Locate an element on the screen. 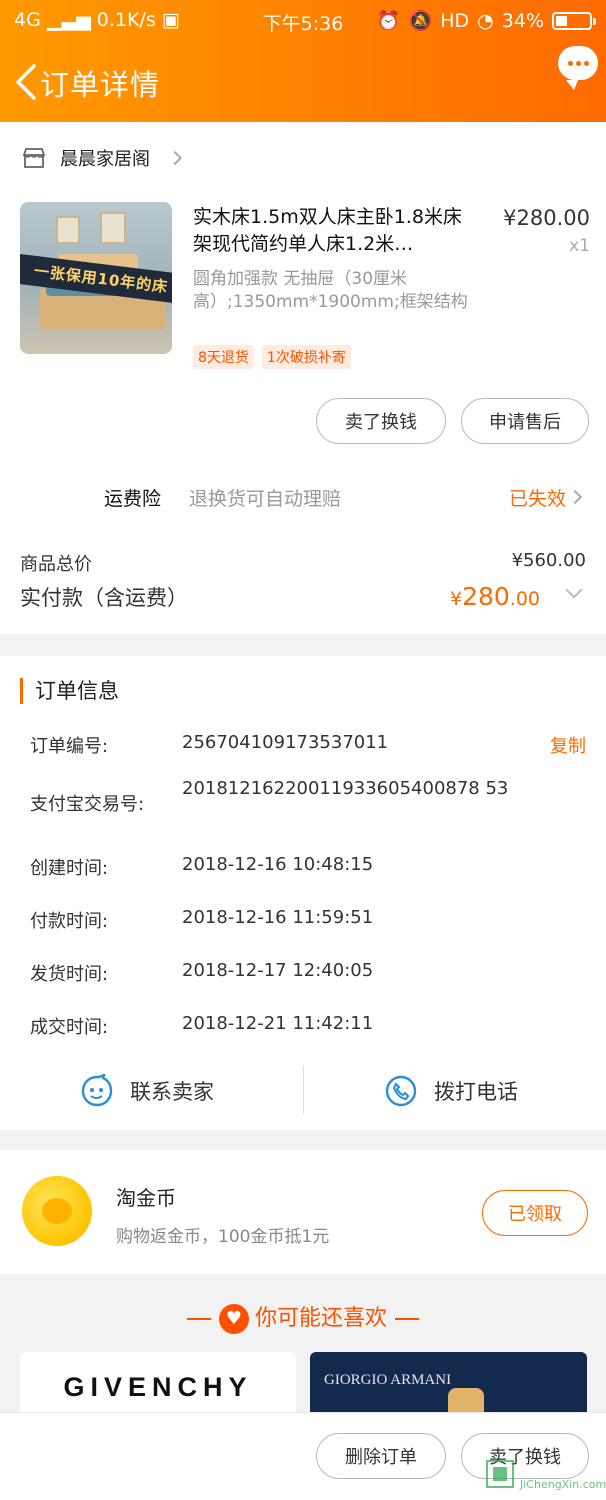  paid-label: 实付款（含运费） is located at coordinates (104, 598).